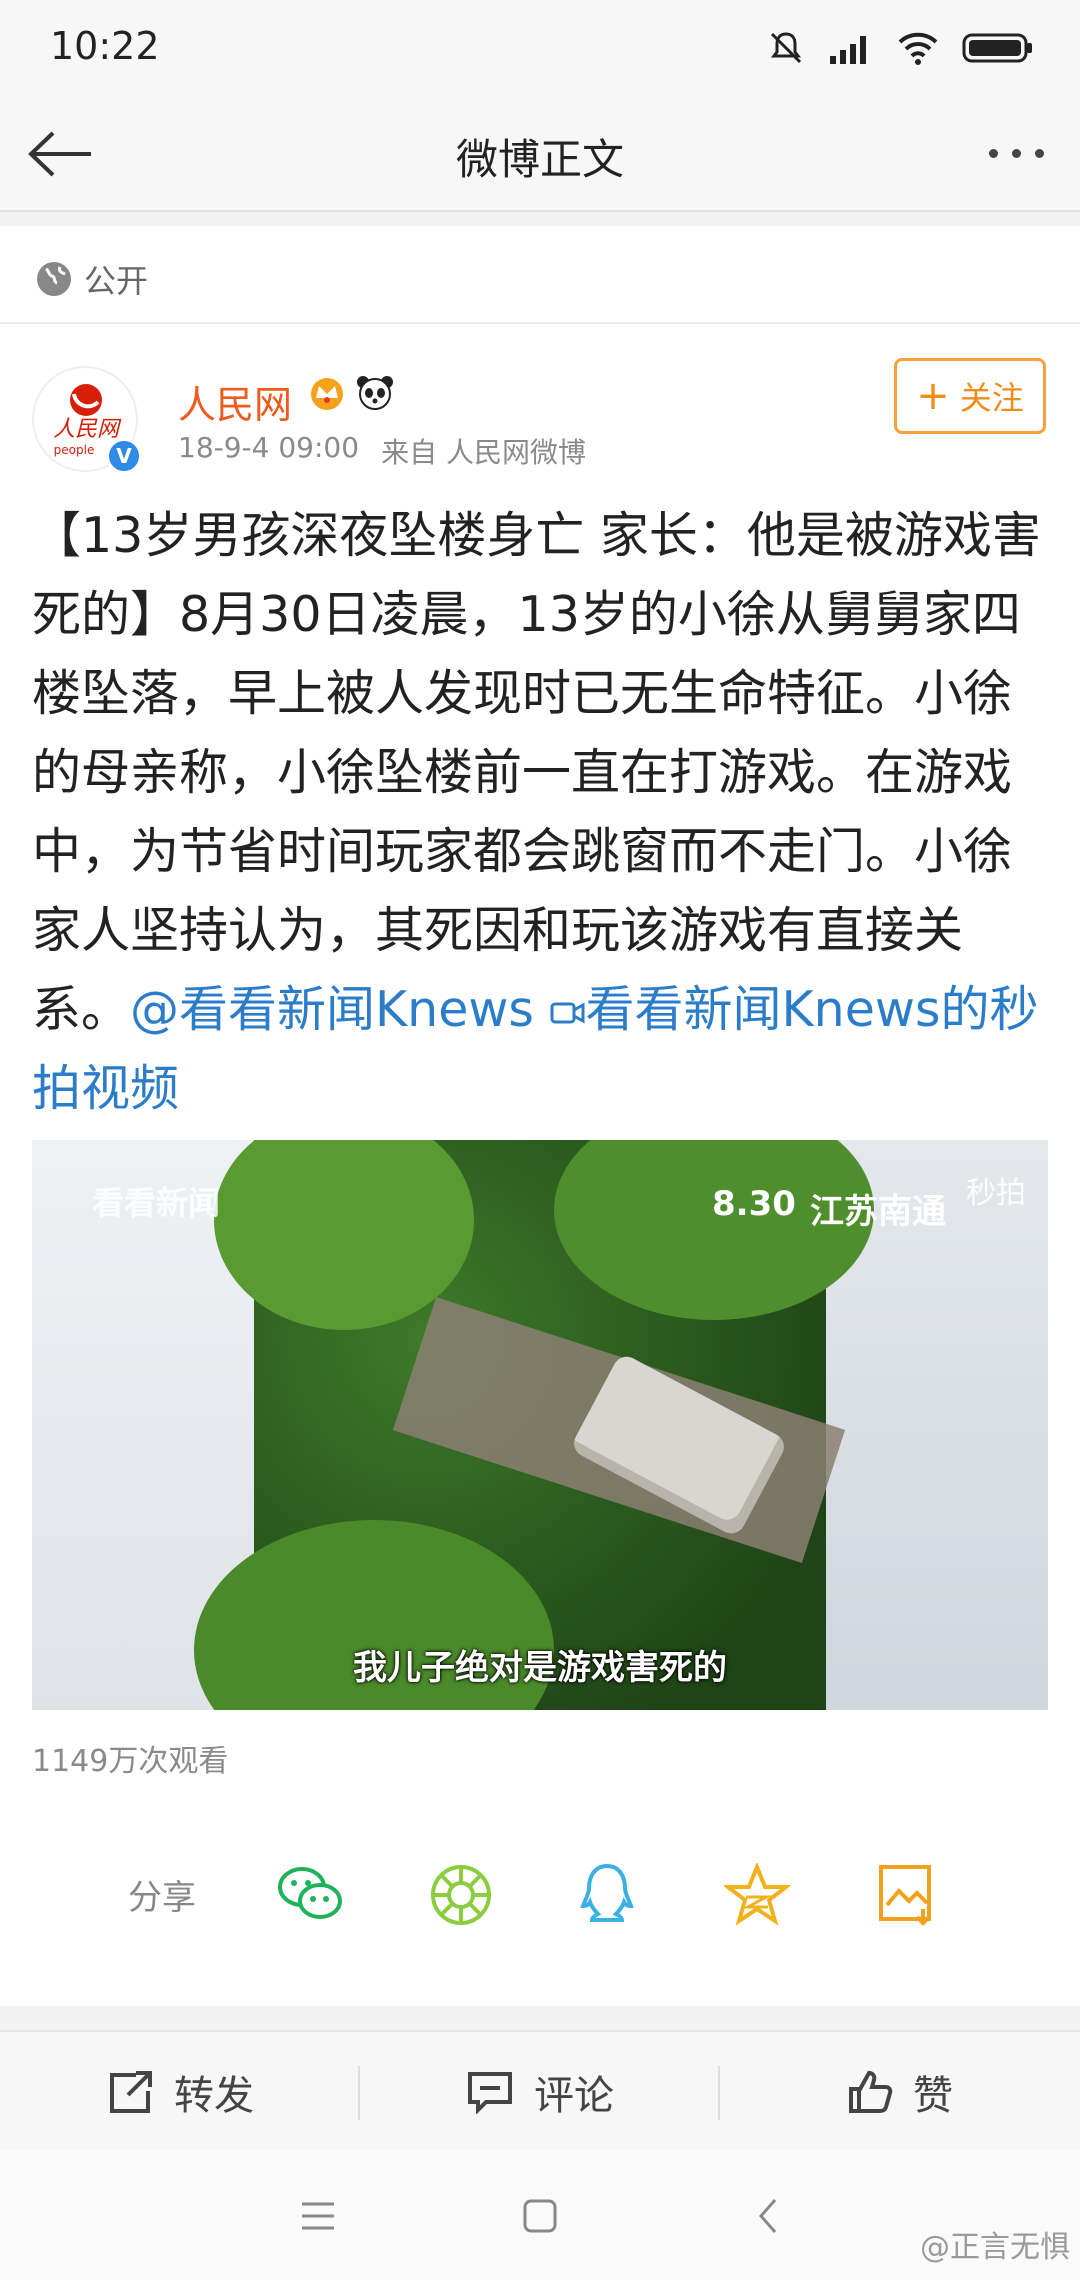  Describe the element at coordinates (540, 323) in the screenshot. I see `divider` at that location.